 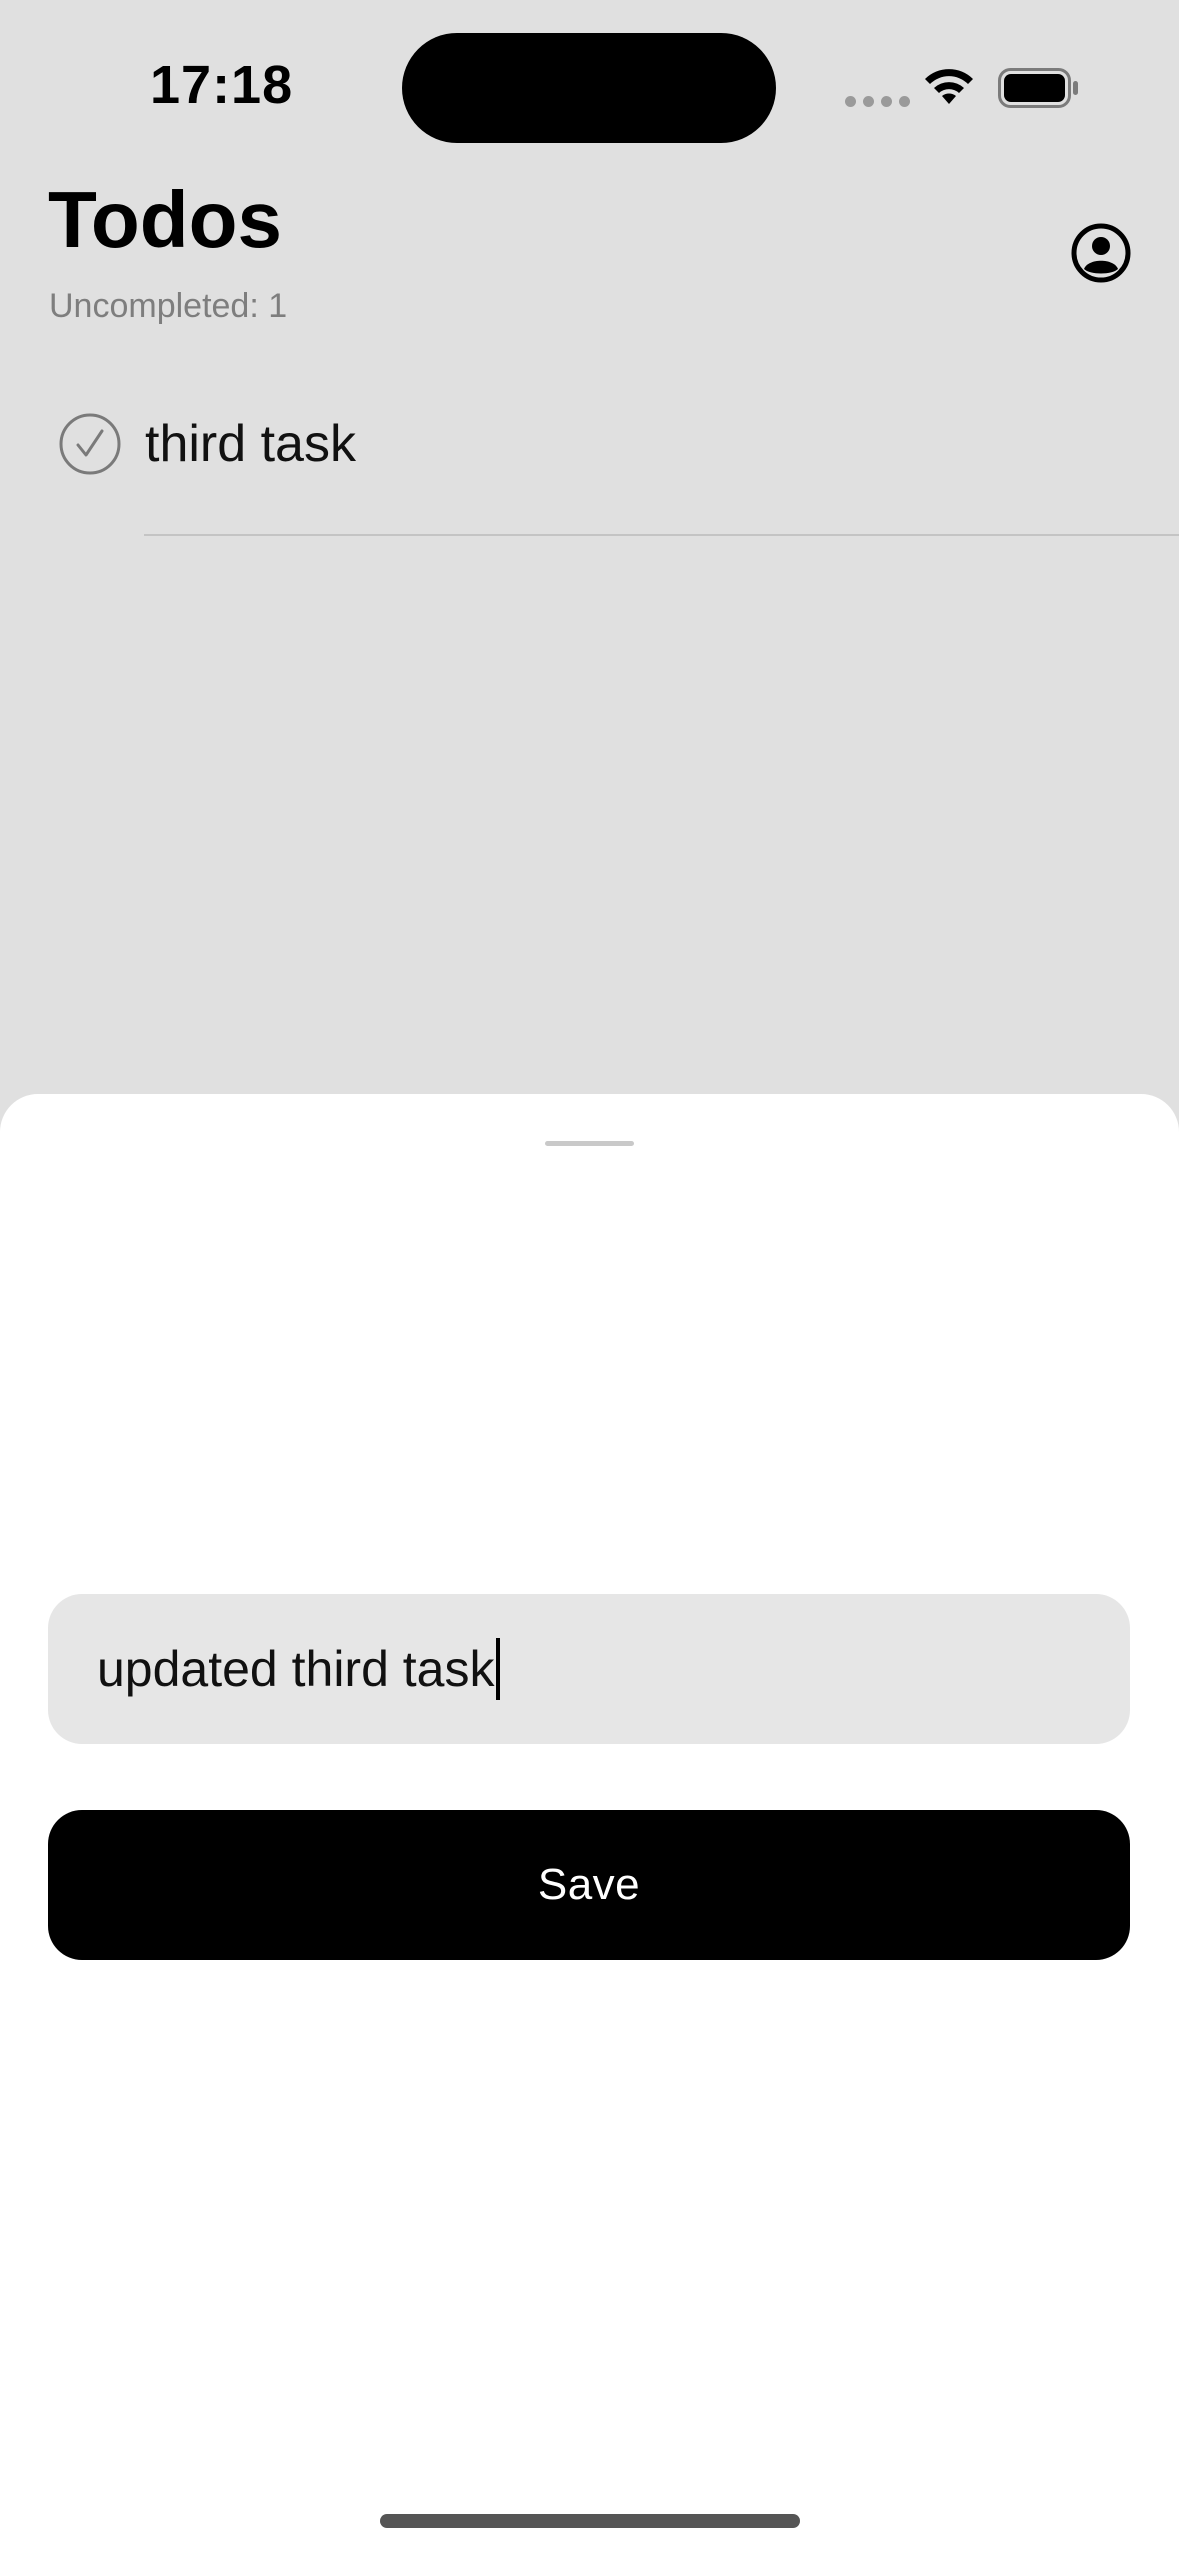 I want to click on uncompleted-count: Uncompleted: 1, so click(x=168, y=306).